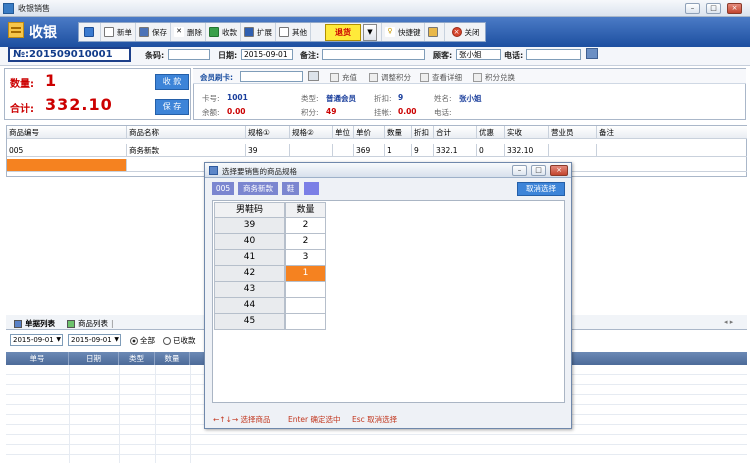 The width and height of the screenshot is (750, 467). I want to click on new-doc-icon, so click(109, 32).